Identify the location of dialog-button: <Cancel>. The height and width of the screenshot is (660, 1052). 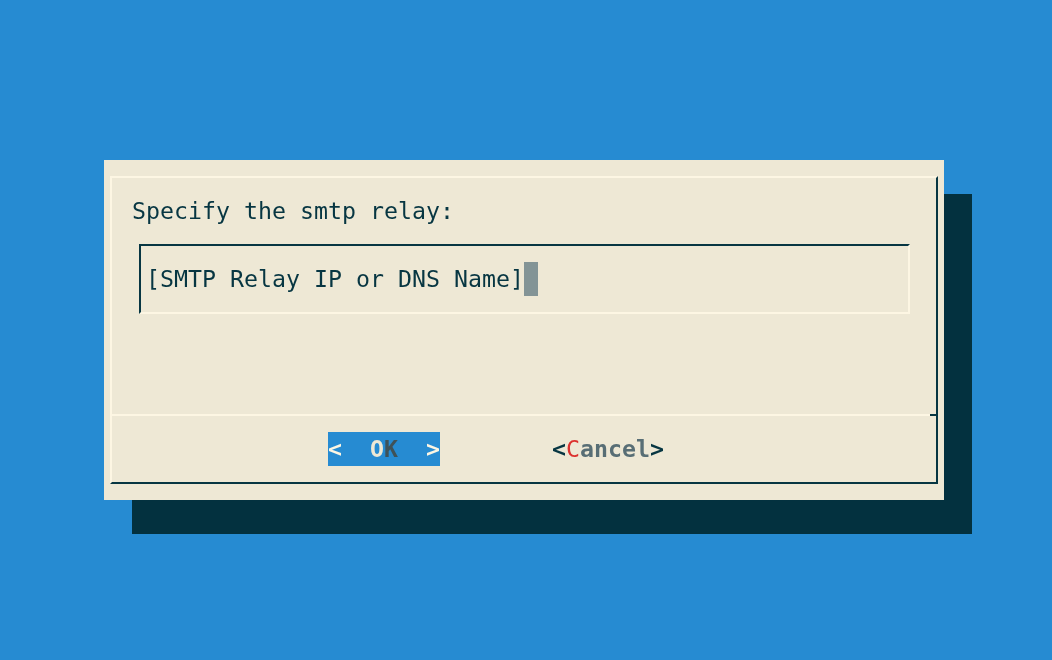
(608, 449).